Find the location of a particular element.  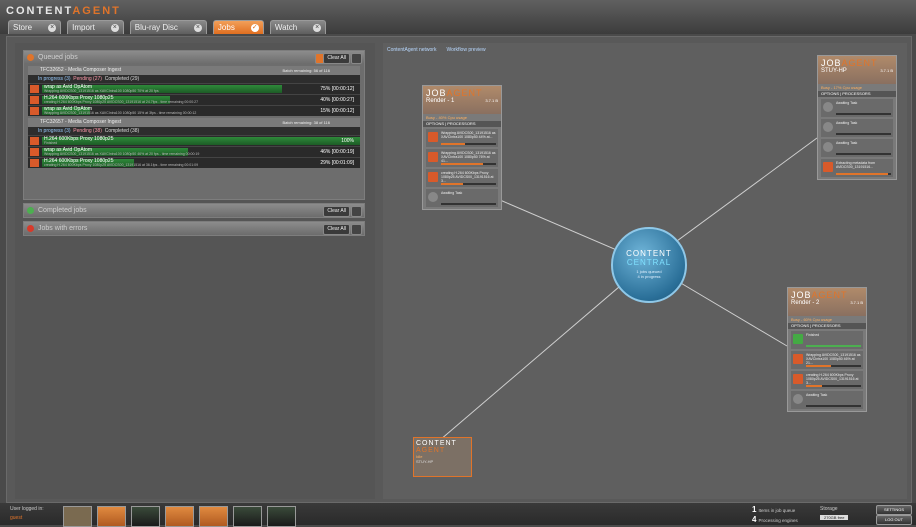

user-label: User logged in: is located at coordinates (27, 509).